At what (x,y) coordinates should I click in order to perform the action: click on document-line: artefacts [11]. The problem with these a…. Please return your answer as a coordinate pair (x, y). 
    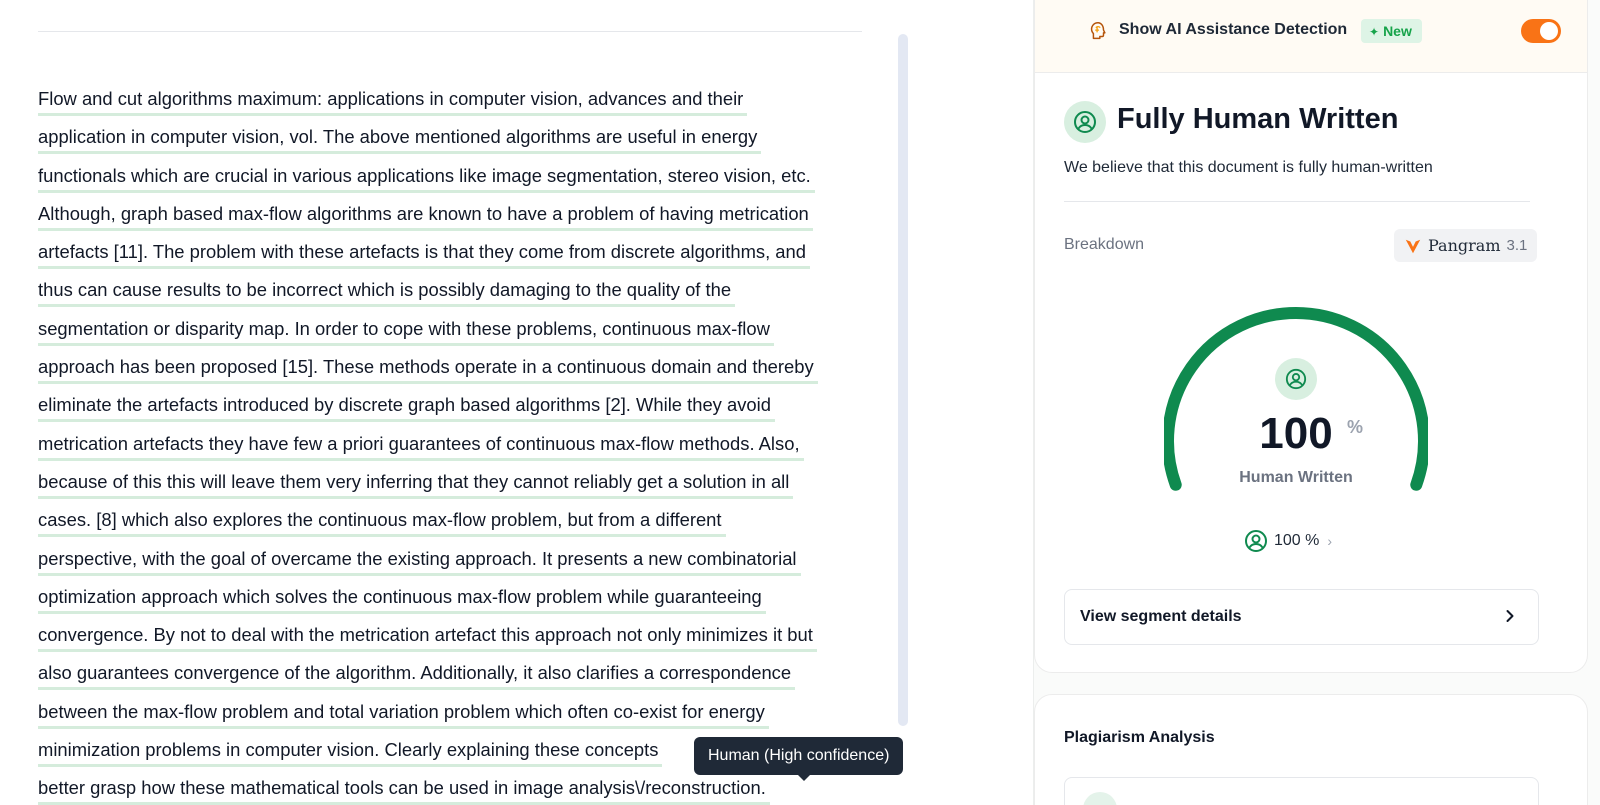
    Looking at the image, I should click on (458, 252).